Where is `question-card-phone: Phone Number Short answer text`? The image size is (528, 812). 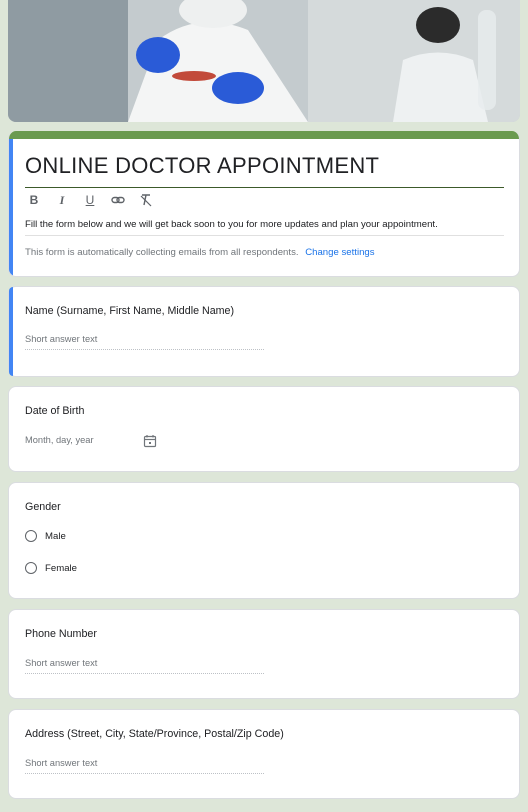
question-card-phone: Phone Number Short answer text is located at coordinates (264, 654).